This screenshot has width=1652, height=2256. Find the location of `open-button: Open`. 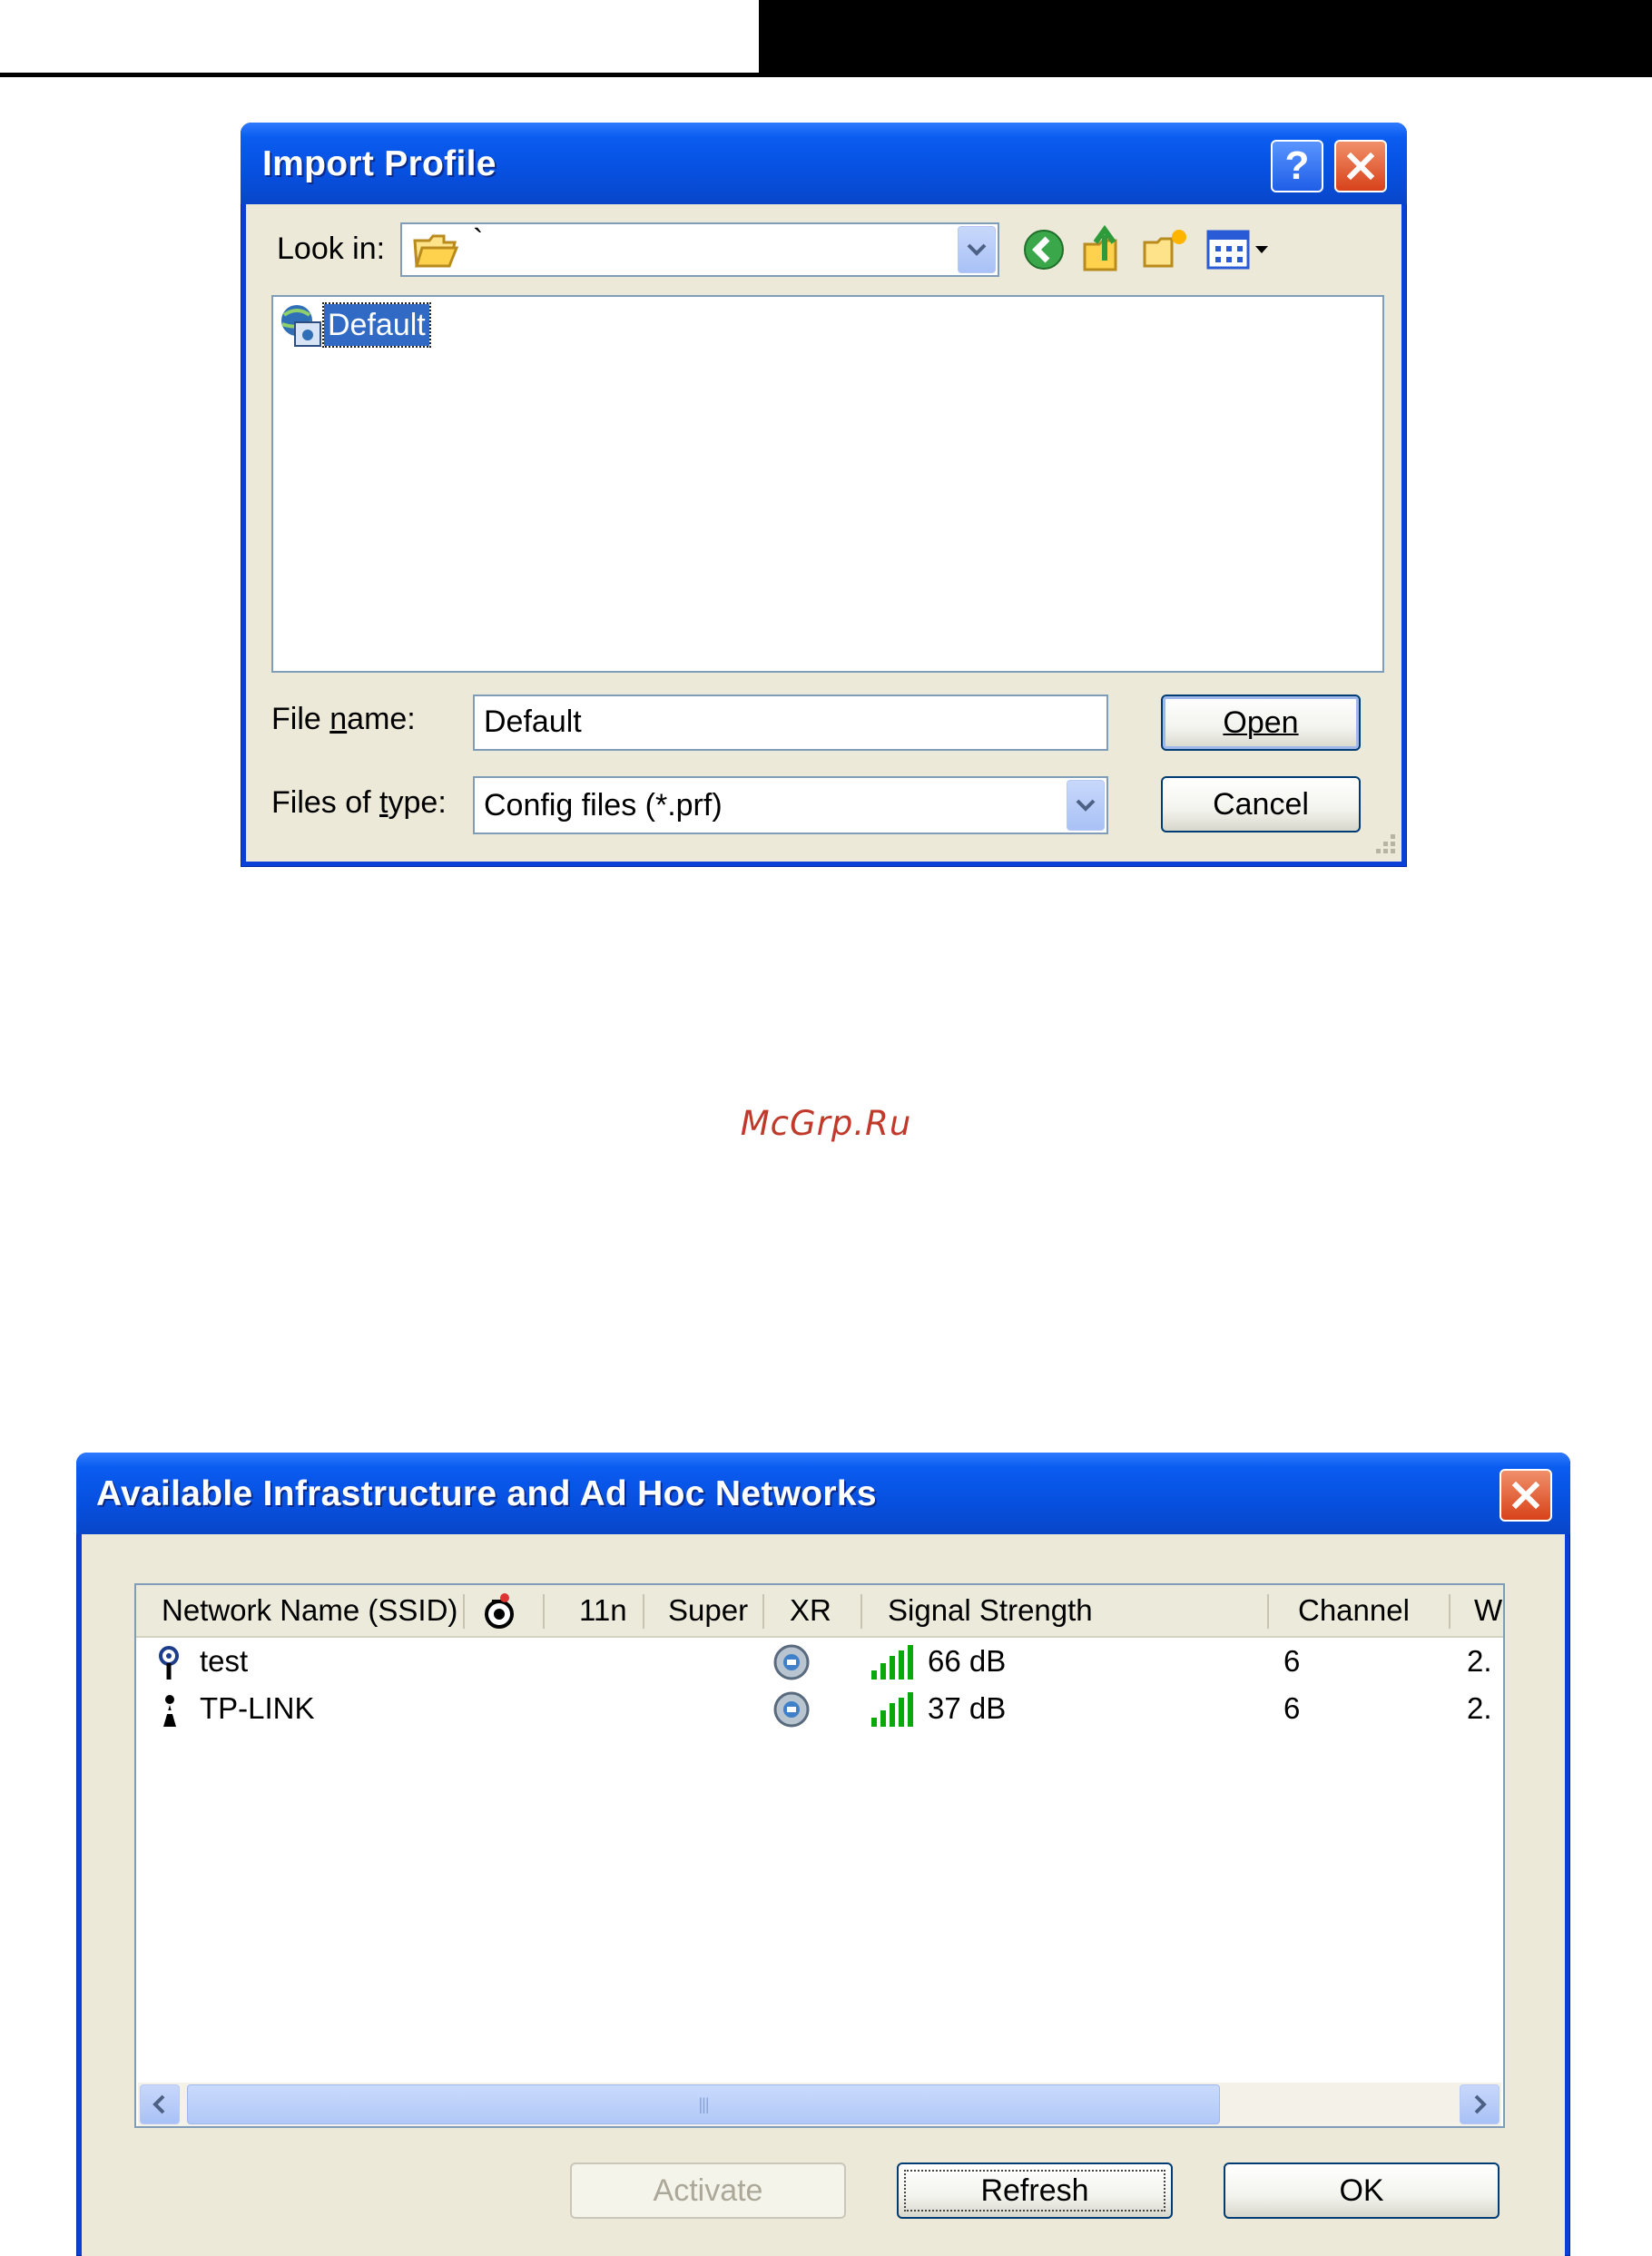

open-button: Open is located at coordinates (1261, 723).